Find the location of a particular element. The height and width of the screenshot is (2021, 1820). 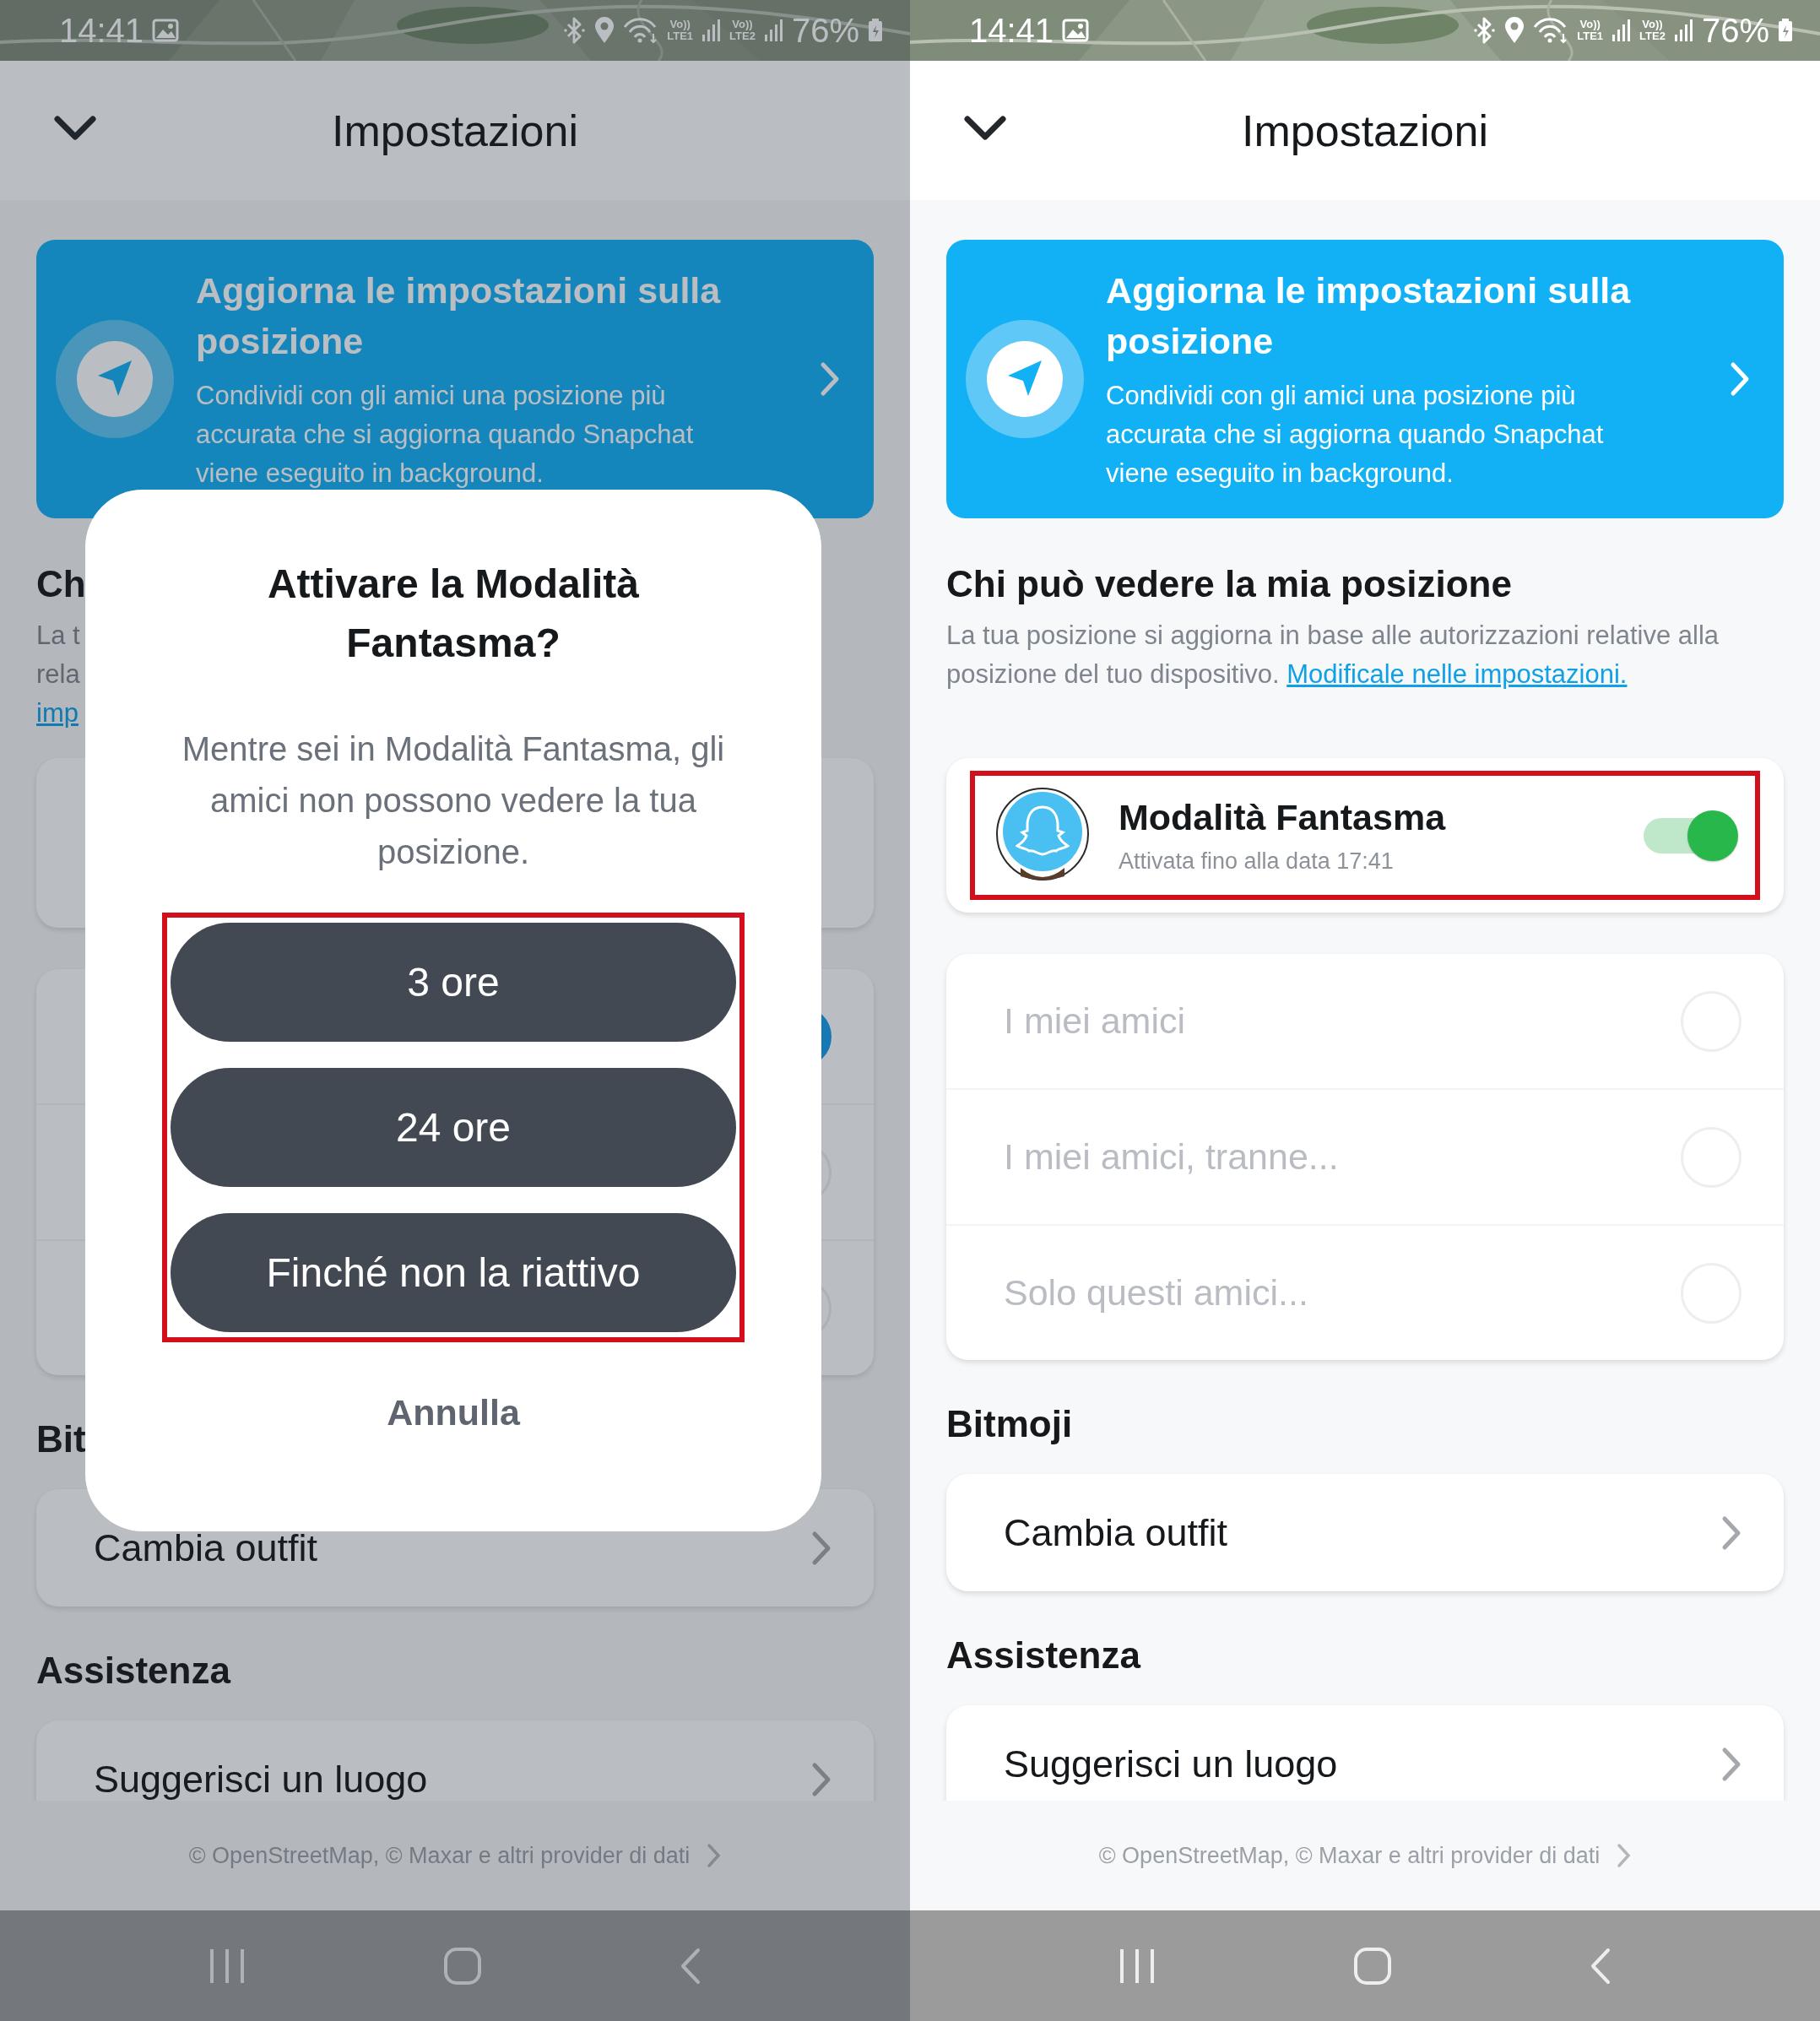

section-heading: Chi può vedere la mia posizione is located at coordinates (1229, 584).